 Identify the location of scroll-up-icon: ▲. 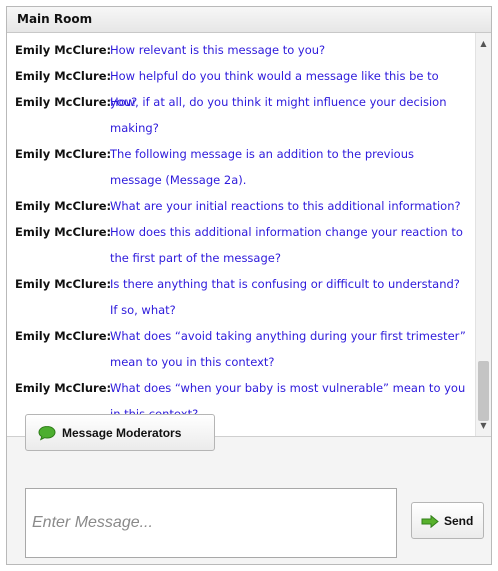
(483, 44).